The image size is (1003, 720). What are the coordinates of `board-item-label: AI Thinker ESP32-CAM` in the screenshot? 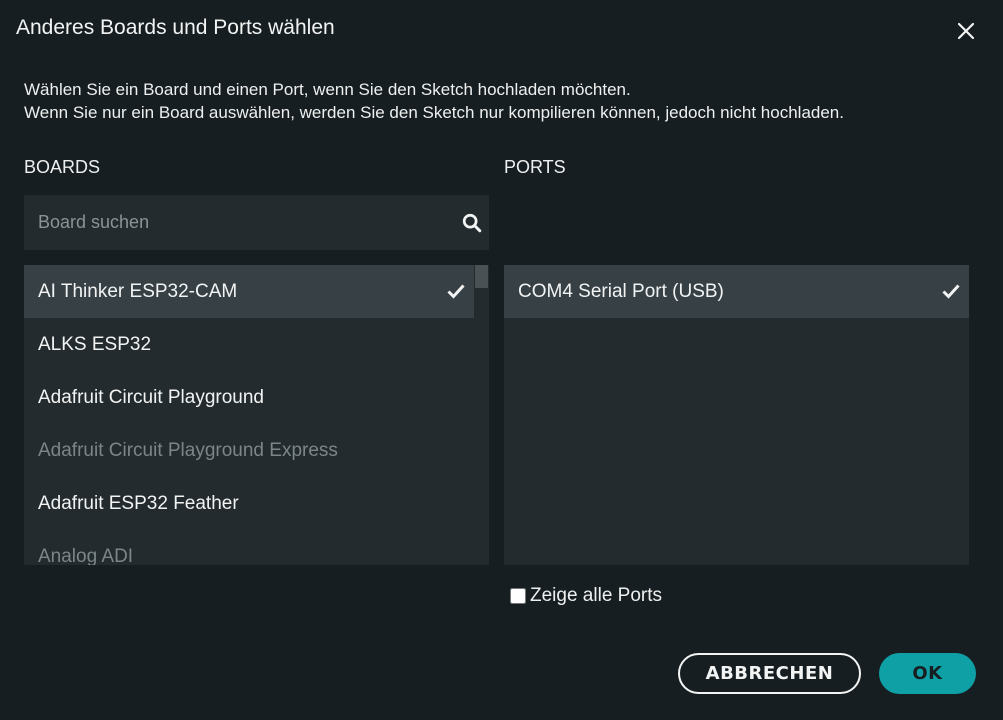 It's located at (138, 291).